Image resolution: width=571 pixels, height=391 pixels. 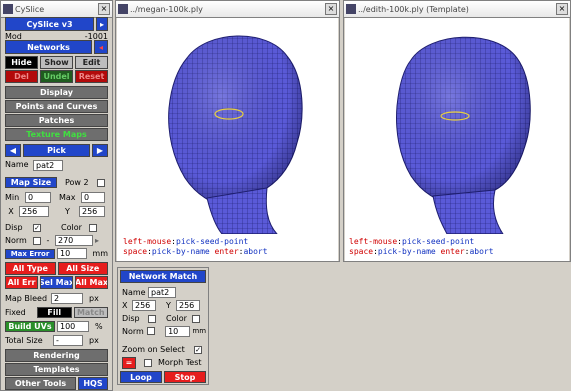 I want to click on morph-test-checkbox, so click(x=148, y=362).